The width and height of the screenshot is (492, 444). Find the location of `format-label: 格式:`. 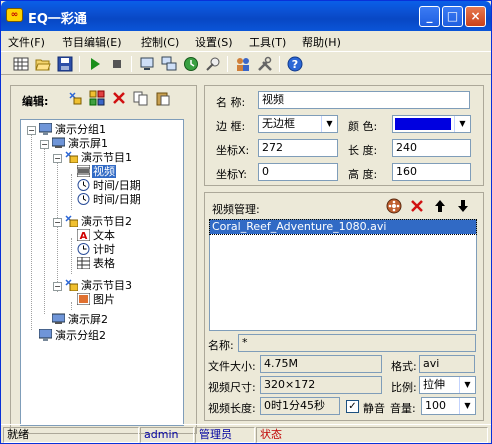

format-label: 格式: is located at coordinates (404, 366).